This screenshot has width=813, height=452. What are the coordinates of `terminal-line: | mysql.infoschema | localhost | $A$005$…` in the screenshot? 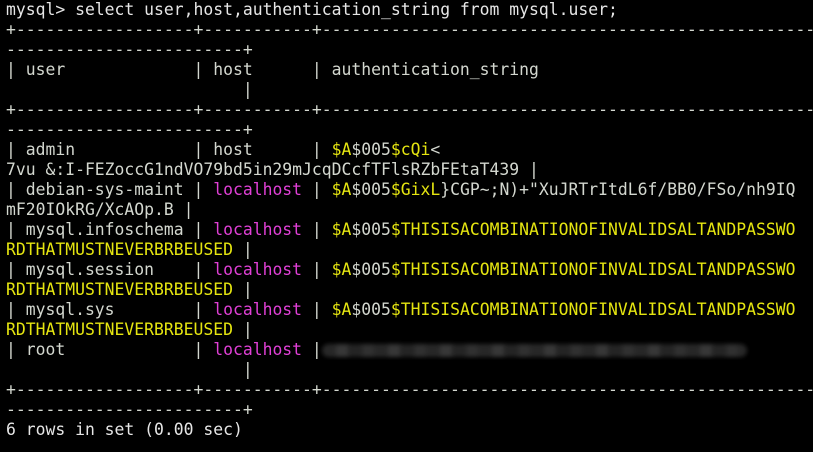 It's located at (409, 230).